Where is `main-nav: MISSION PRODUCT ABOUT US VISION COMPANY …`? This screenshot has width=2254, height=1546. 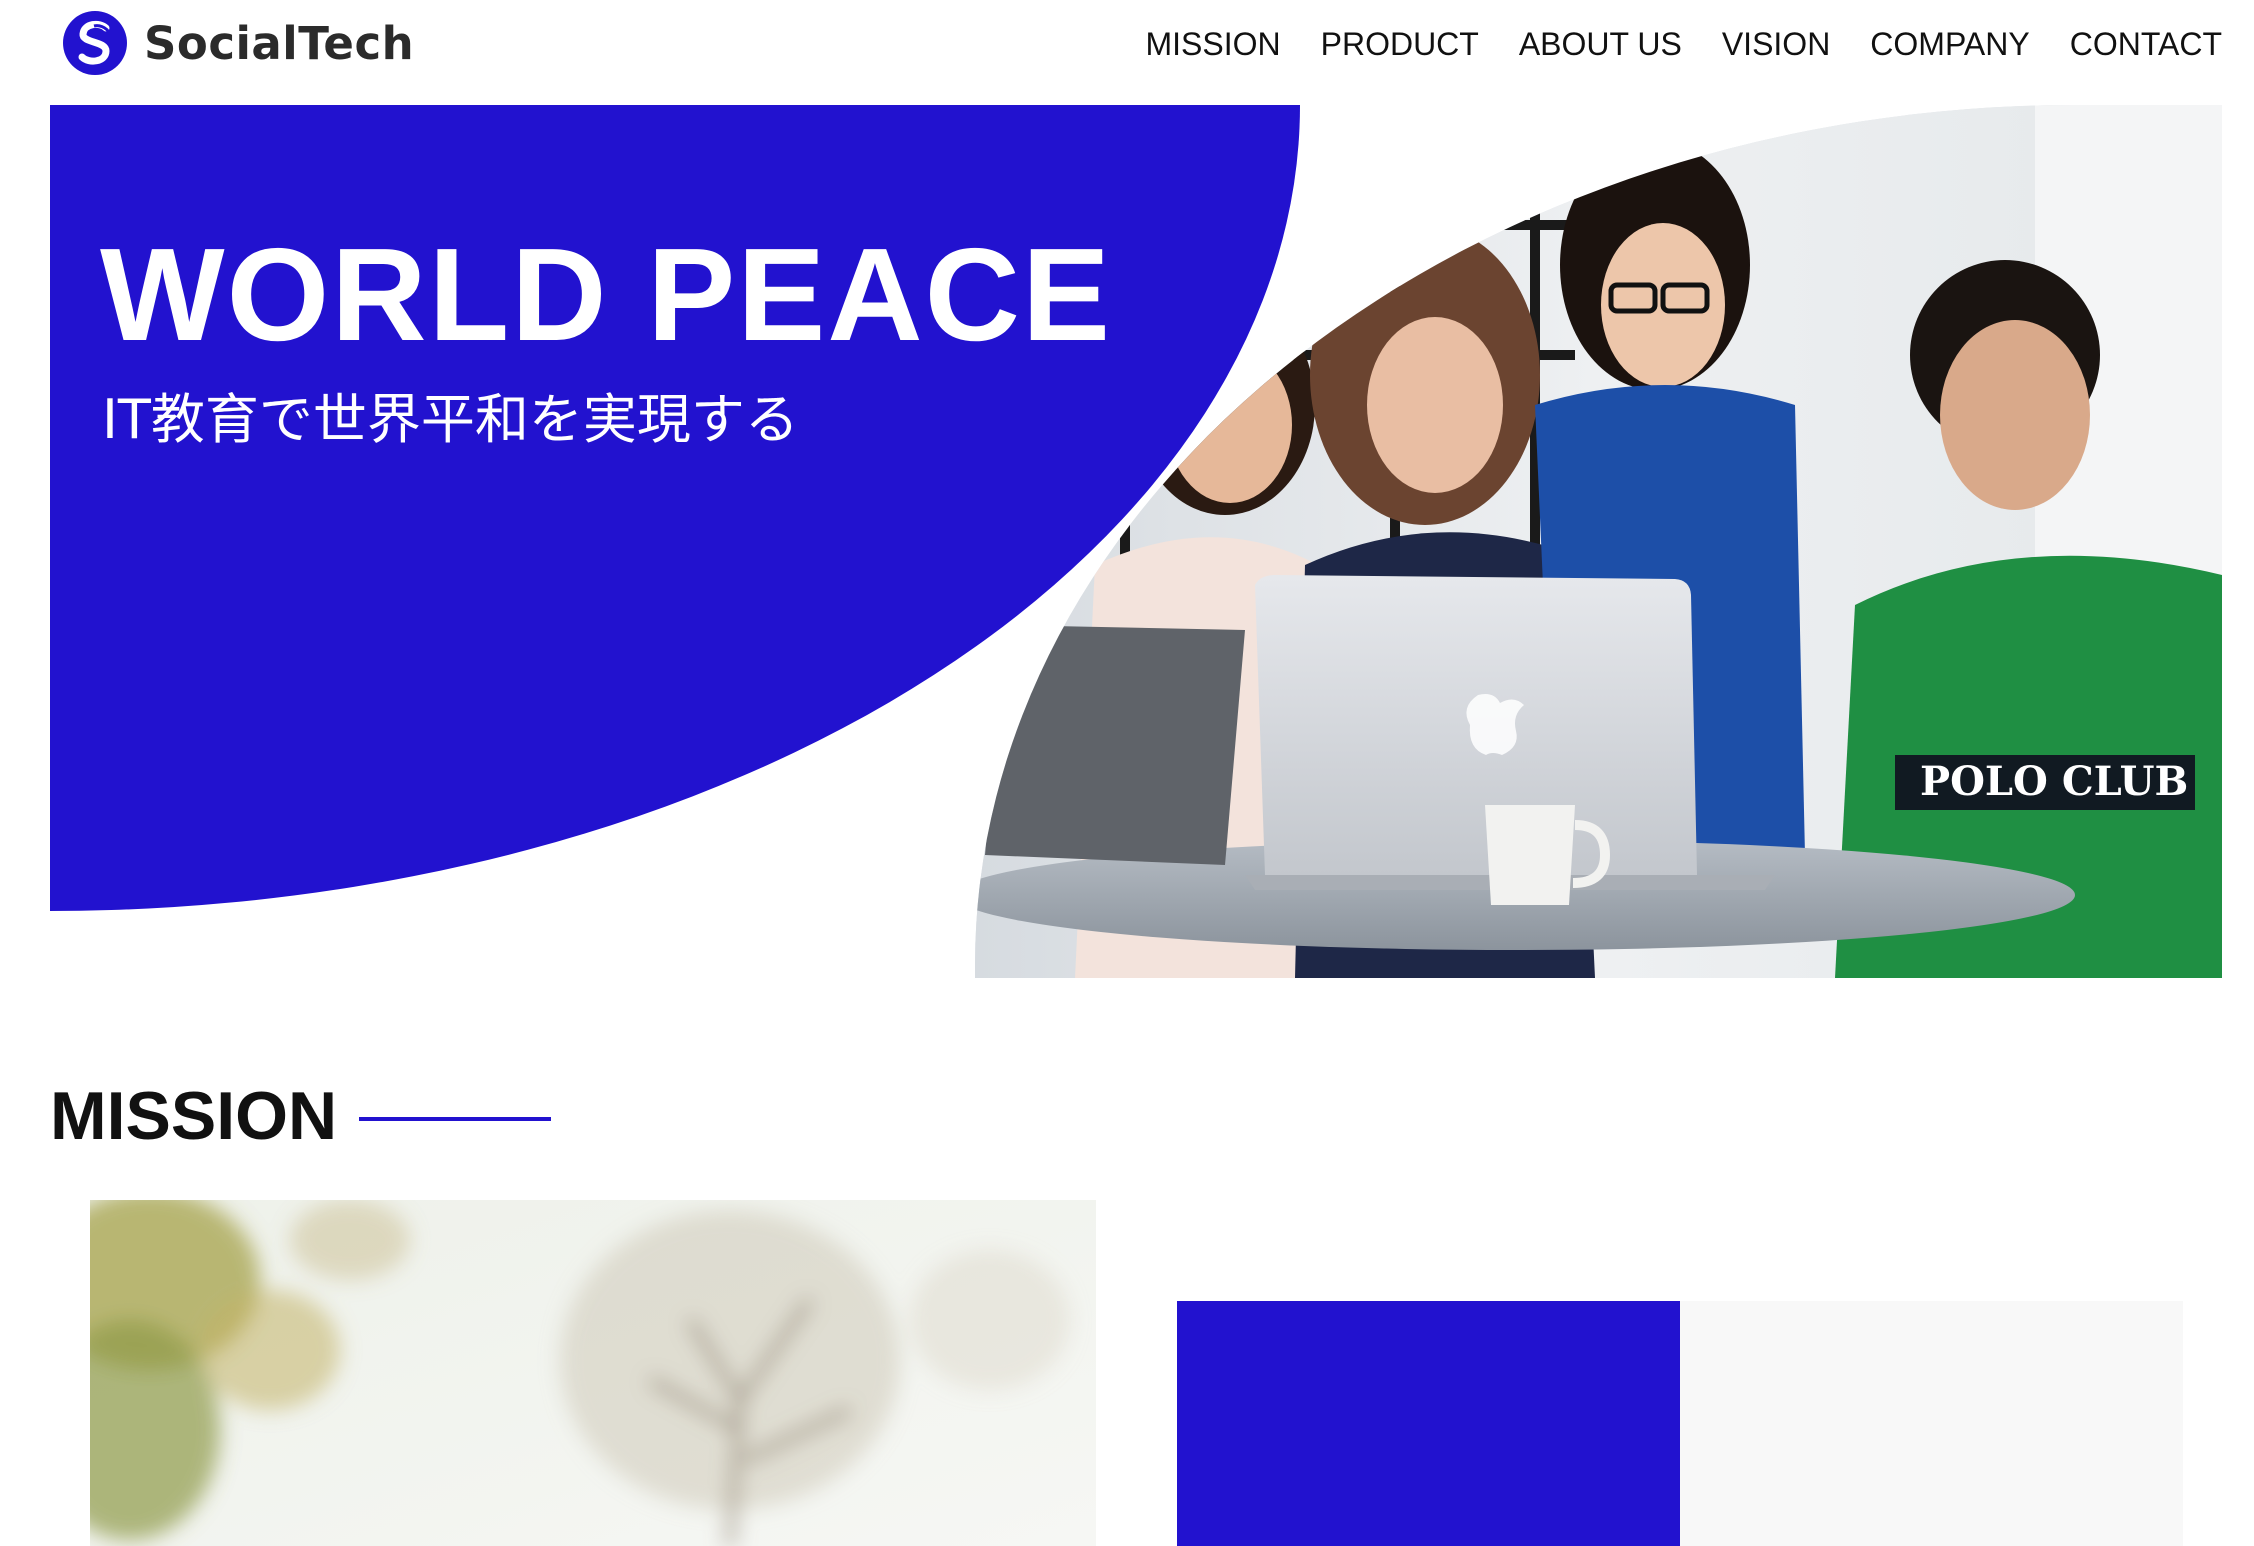 main-nav: MISSION PRODUCT ABOUT US VISION COMPANY … is located at coordinates (1683, 44).